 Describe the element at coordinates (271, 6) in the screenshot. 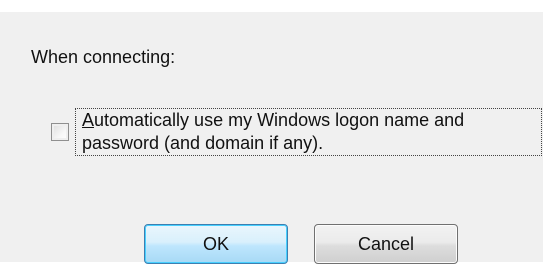

I see `dialog-top-strip` at that location.